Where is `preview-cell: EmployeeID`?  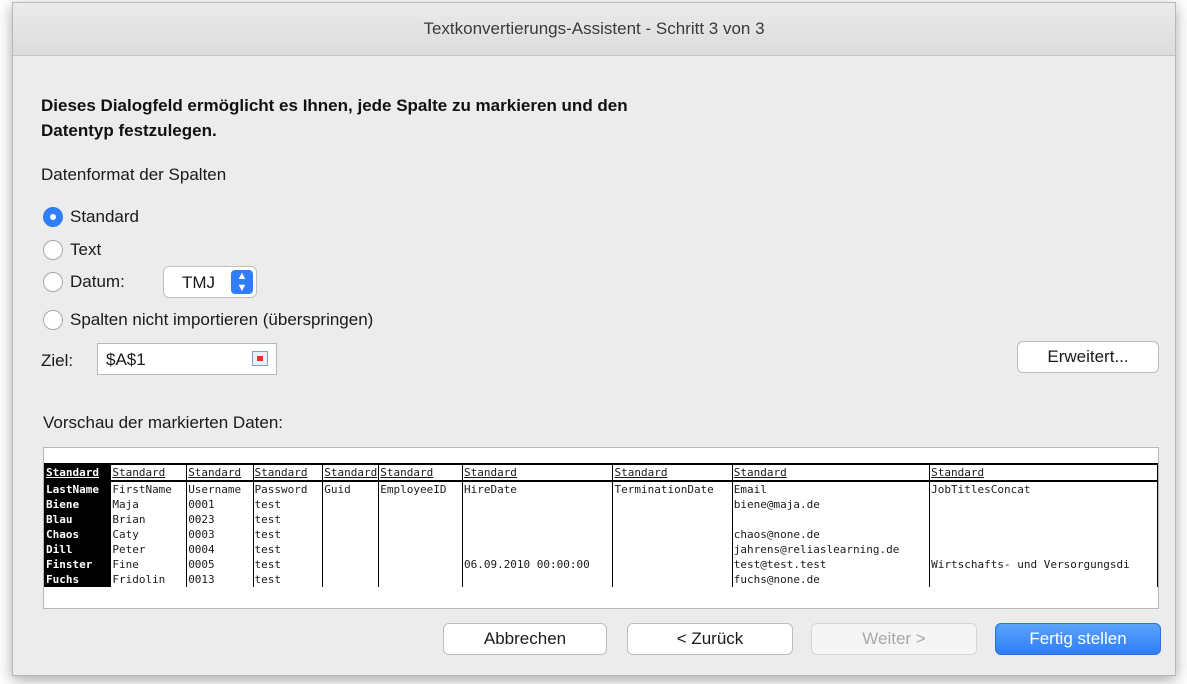 preview-cell: EmployeeID is located at coordinates (420, 489).